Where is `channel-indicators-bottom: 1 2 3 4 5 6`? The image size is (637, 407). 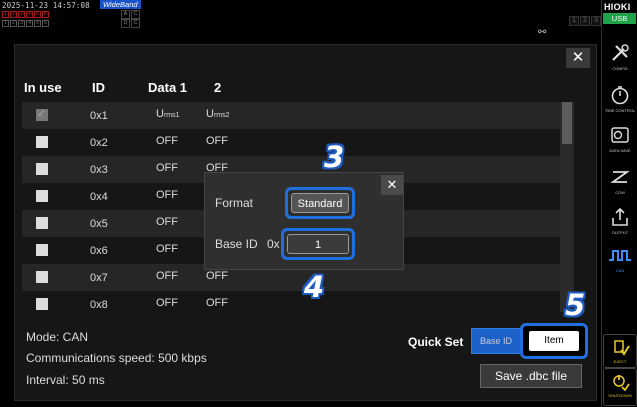
channel-indicators-bottom: 1 2 3 4 5 6 is located at coordinates (25, 23).